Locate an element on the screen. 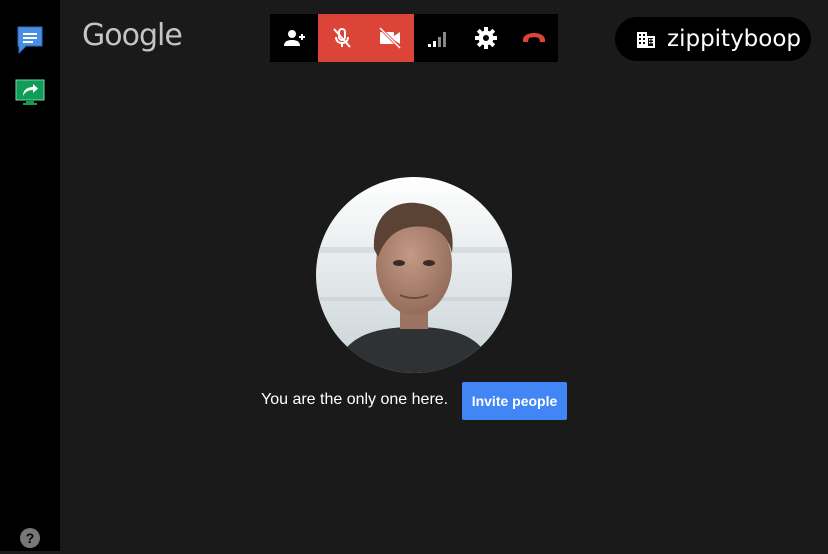 This screenshot has height=554, width=828. hang-up-icon is located at coordinates (534, 37).